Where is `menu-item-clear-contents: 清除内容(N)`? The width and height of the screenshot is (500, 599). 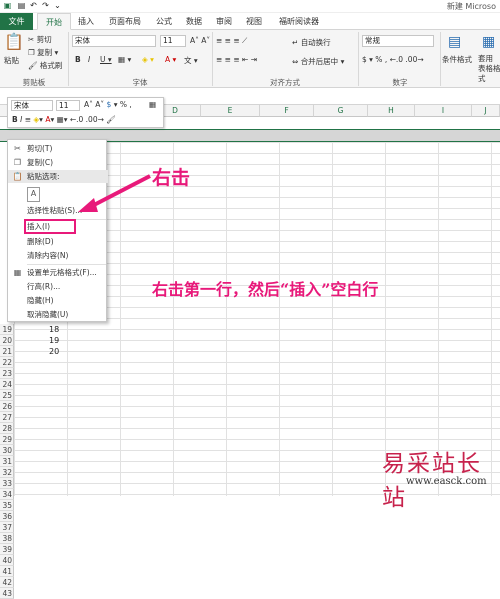
menu-item-clear-contents: 清除内容(N) is located at coordinates (58, 255).